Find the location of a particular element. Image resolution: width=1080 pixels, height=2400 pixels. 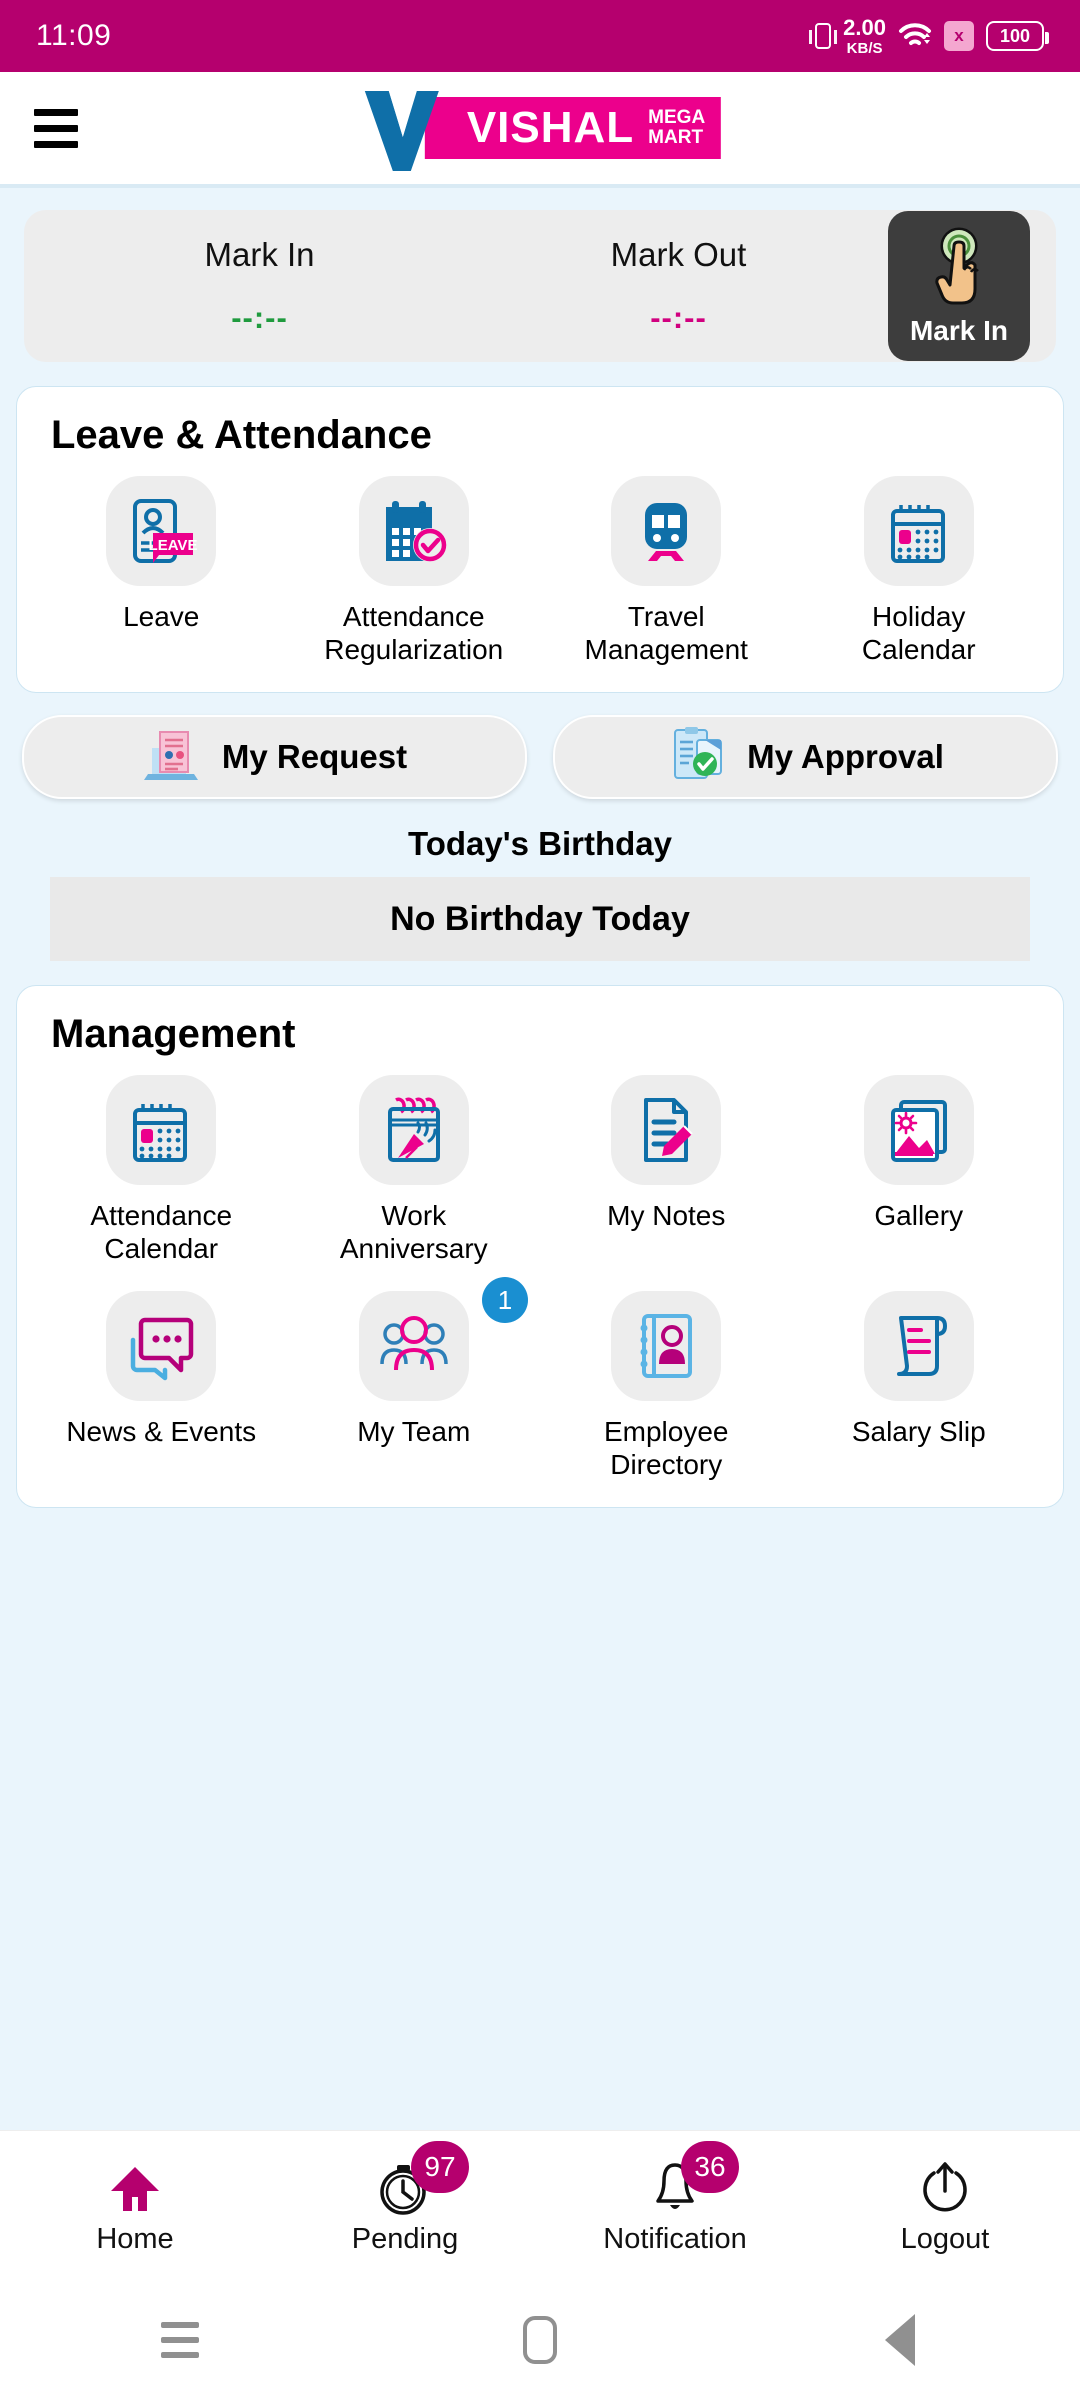

brand-logo: VISHAL MEGA MART is located at coordinates (540, 131).